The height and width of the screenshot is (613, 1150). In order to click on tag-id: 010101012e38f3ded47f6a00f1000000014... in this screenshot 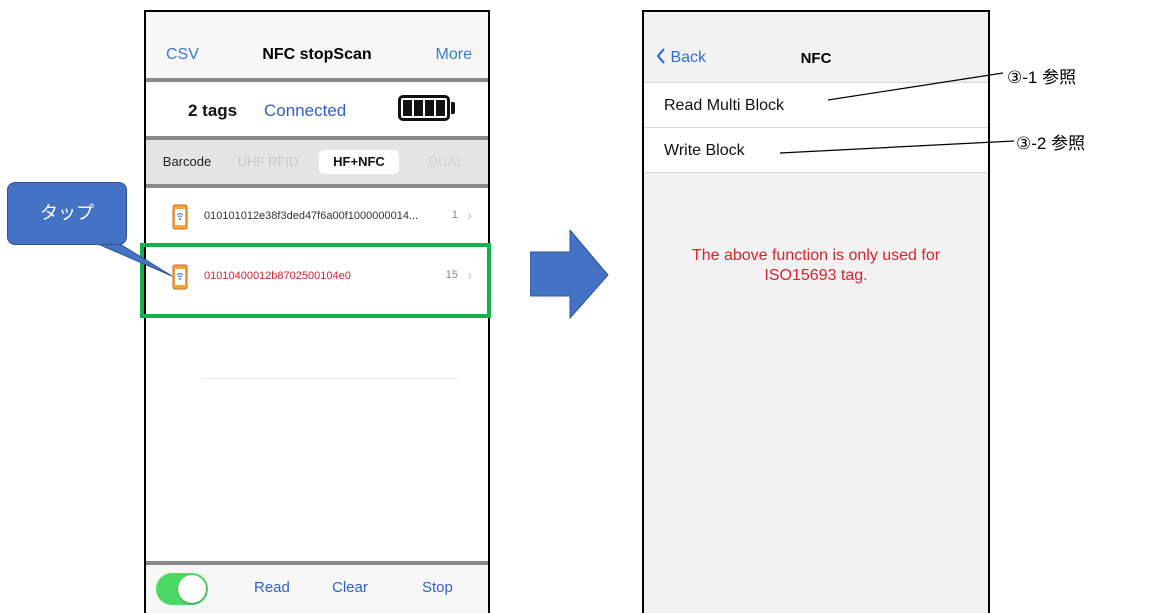, I will do `click(311, 216)`.